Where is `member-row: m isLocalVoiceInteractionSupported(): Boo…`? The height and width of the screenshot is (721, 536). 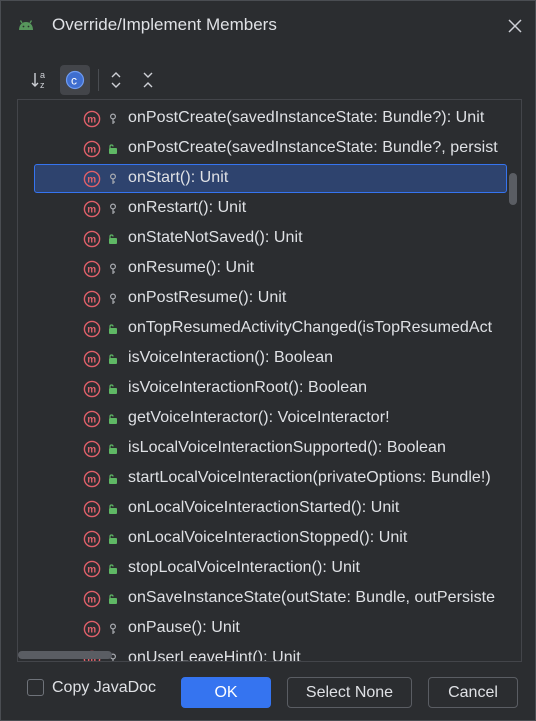 member-row: m isLocalVoiceInteractionSupported(): Boo… is located at coordinates (262, 449).